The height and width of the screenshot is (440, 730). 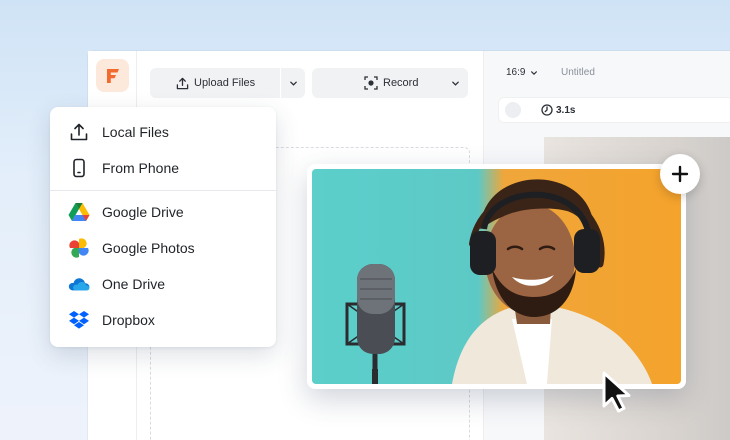 I want to click on menu-item-local-files: Local Files, so click(x=163, y=132).